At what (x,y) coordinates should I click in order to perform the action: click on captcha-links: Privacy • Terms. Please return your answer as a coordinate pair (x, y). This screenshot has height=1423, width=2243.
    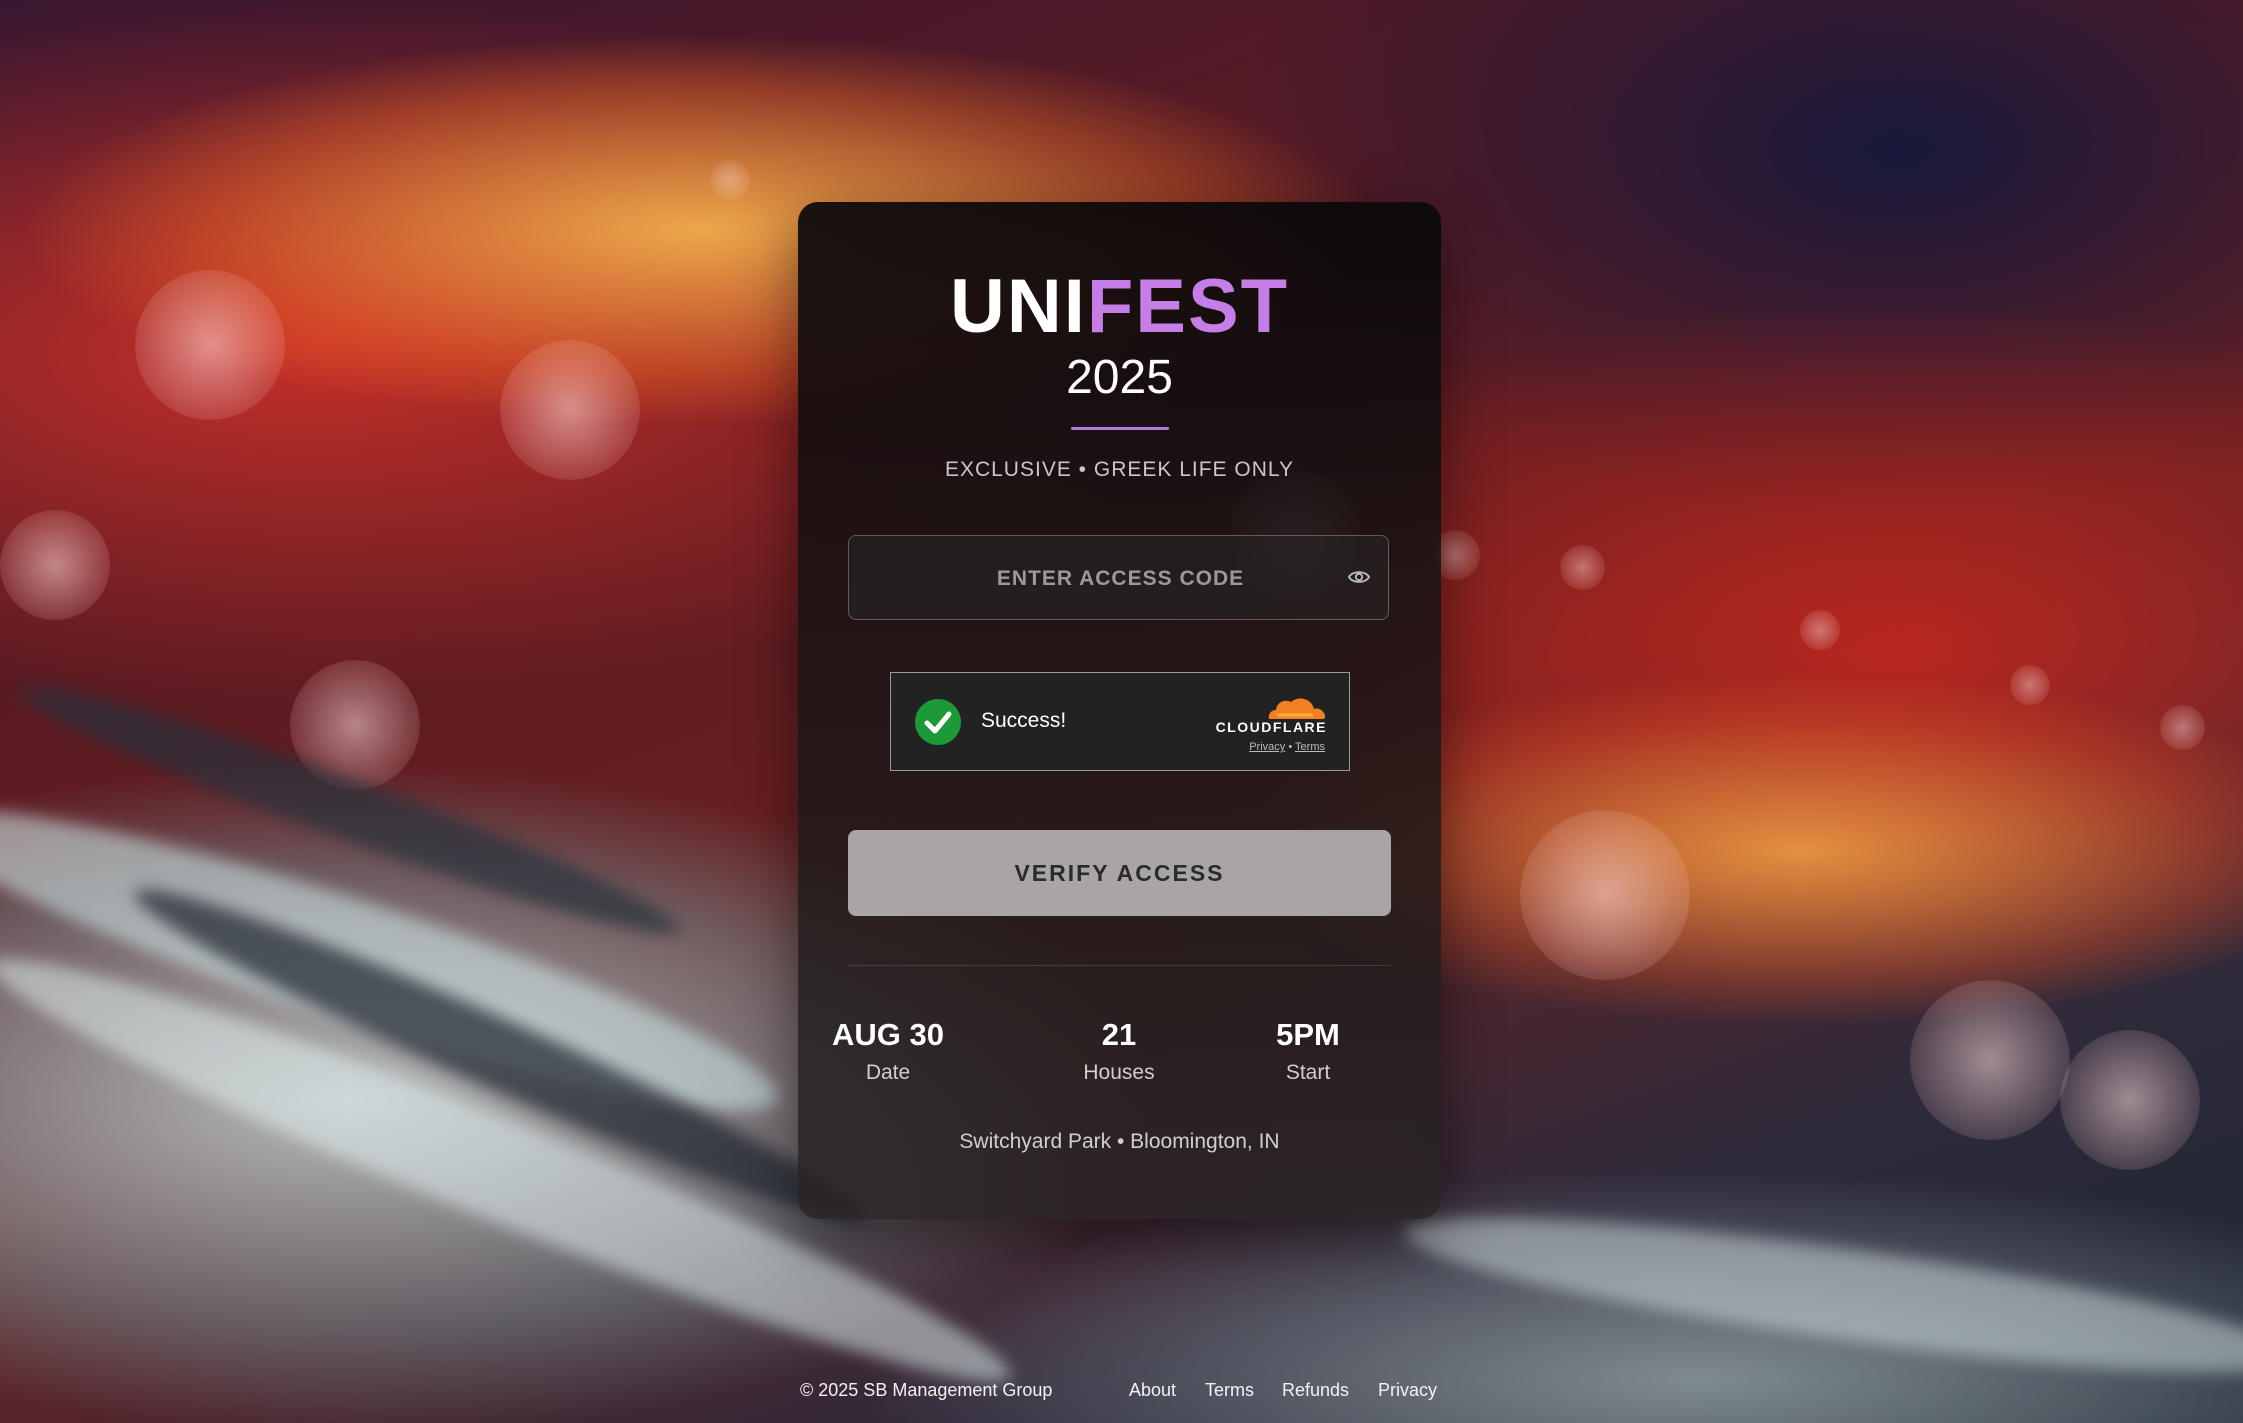
    Looking at the image, I should click on (1287, 747).